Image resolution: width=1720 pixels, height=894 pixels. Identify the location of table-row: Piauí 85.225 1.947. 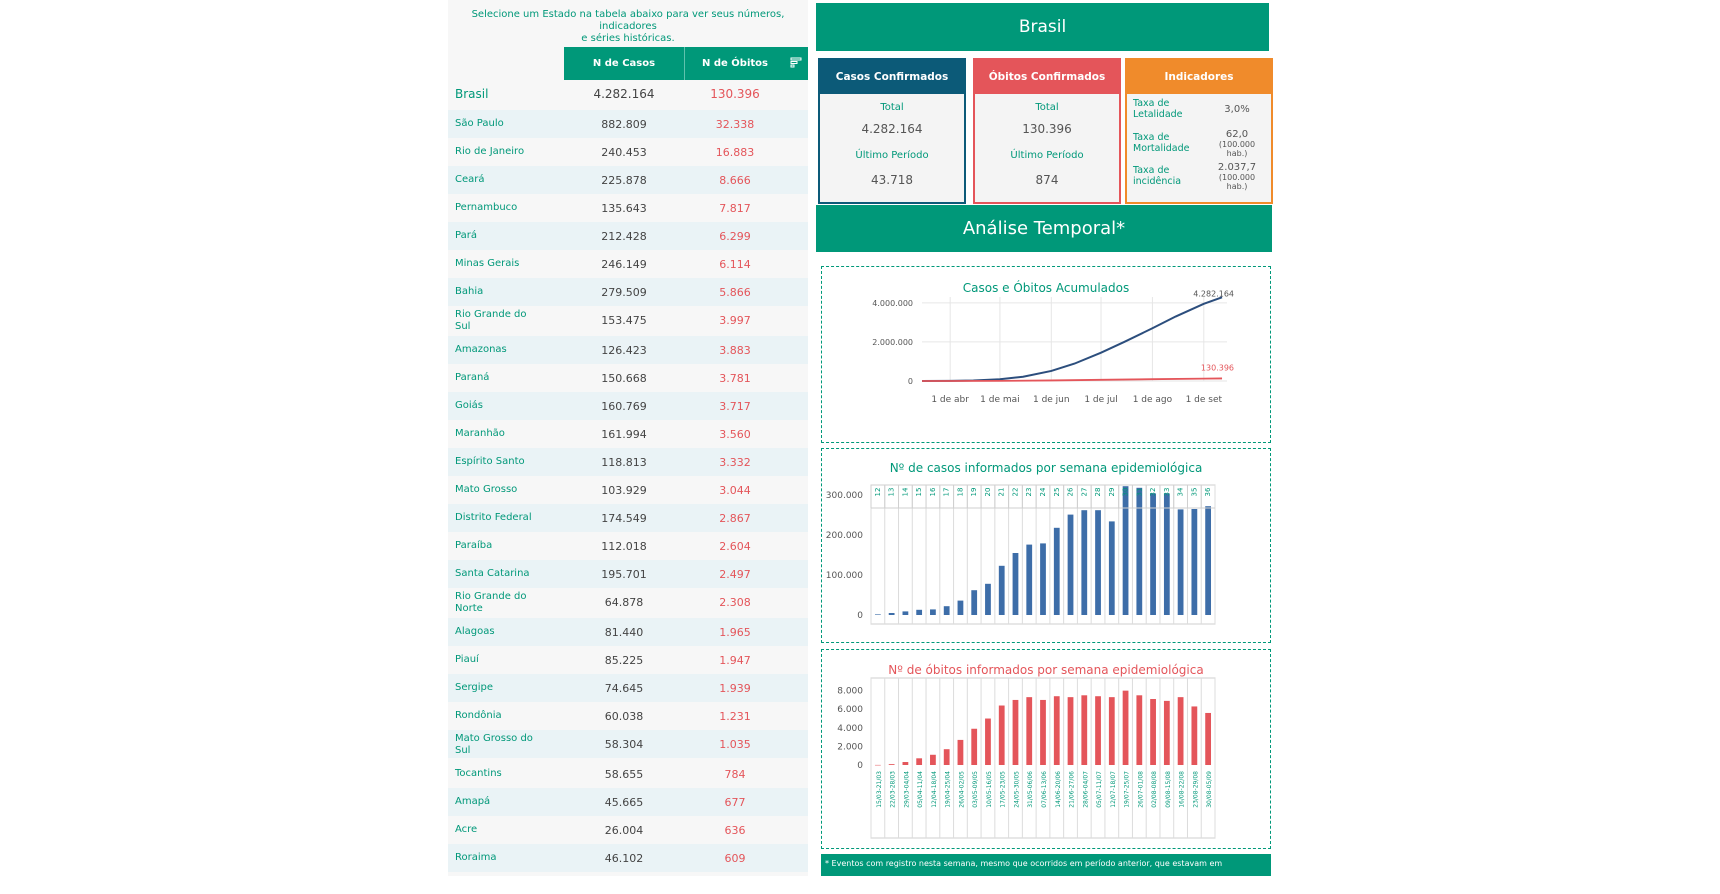
(628, 660).